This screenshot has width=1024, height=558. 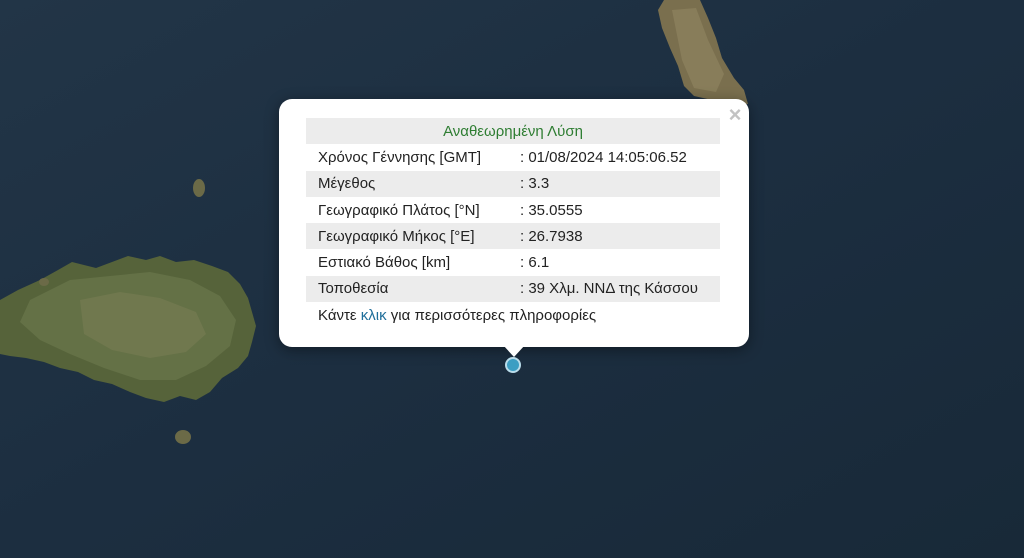 What do you see at coordinates (620, 236) in the screenshot?
I see `longitude-value: : 26.7938` at bounding box center [620, 236].